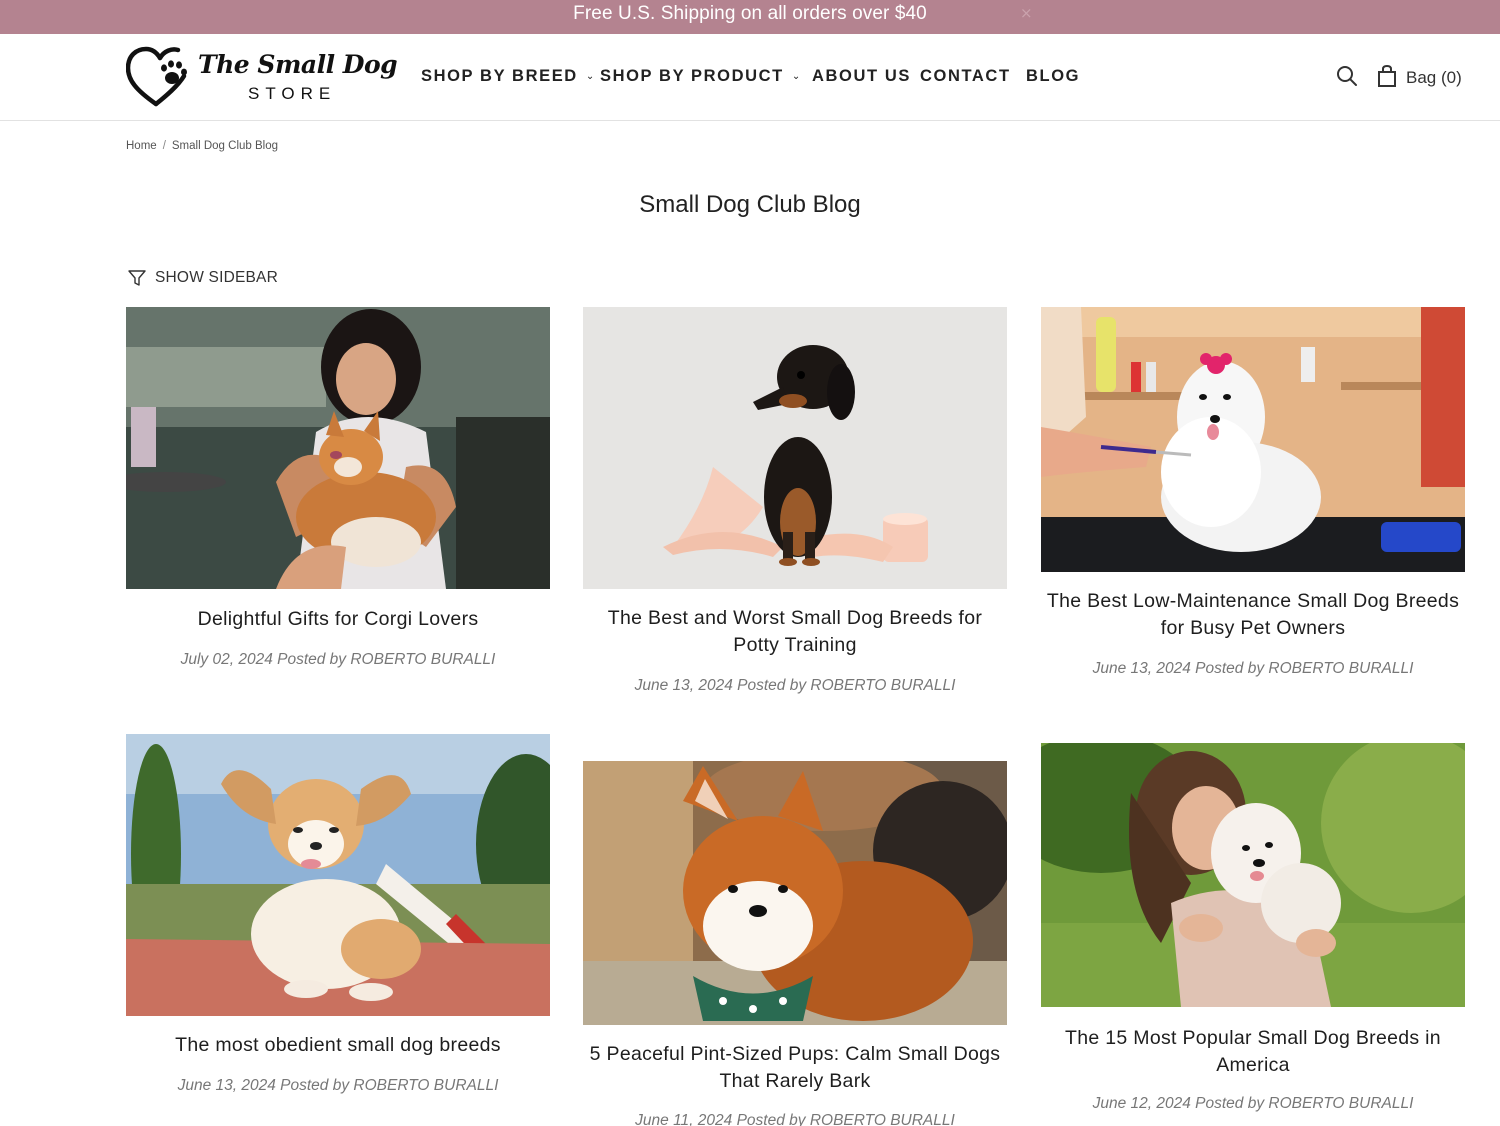  What do you see at coordinates (338, 448) in the screenshot?
I see `post-image-corgi` at bounding box center [338, 448].